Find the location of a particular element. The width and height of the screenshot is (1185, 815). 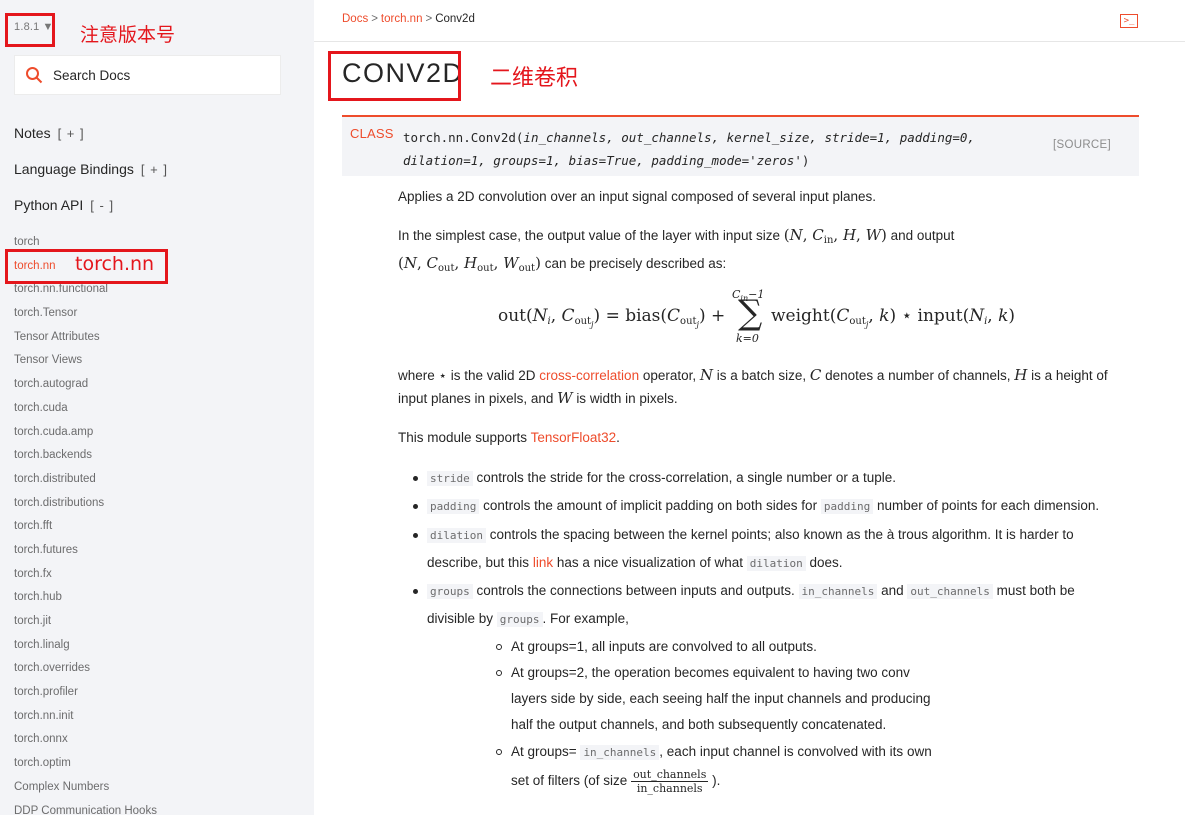

section-language-bindings: Language Bindings [ + ] is located at coordinates (91, 169).